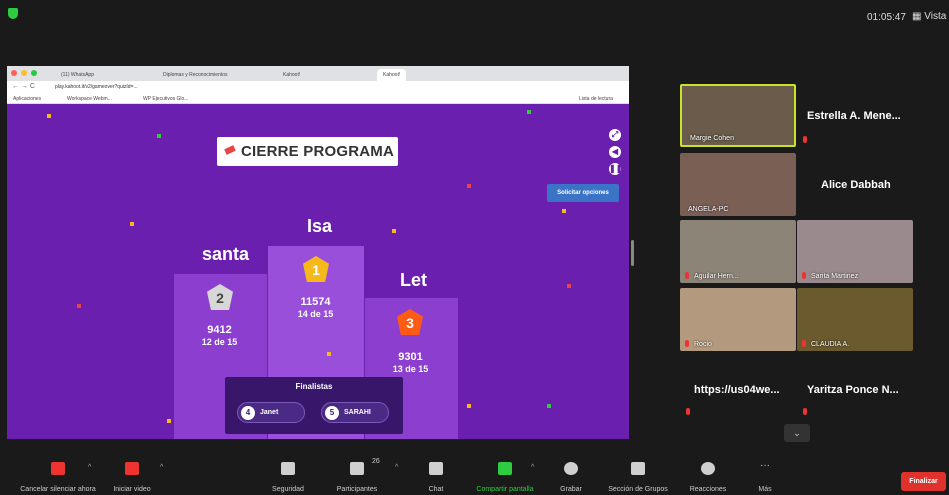  I want to click on participant-tile: CLAUDIA A., so click(855, 319).